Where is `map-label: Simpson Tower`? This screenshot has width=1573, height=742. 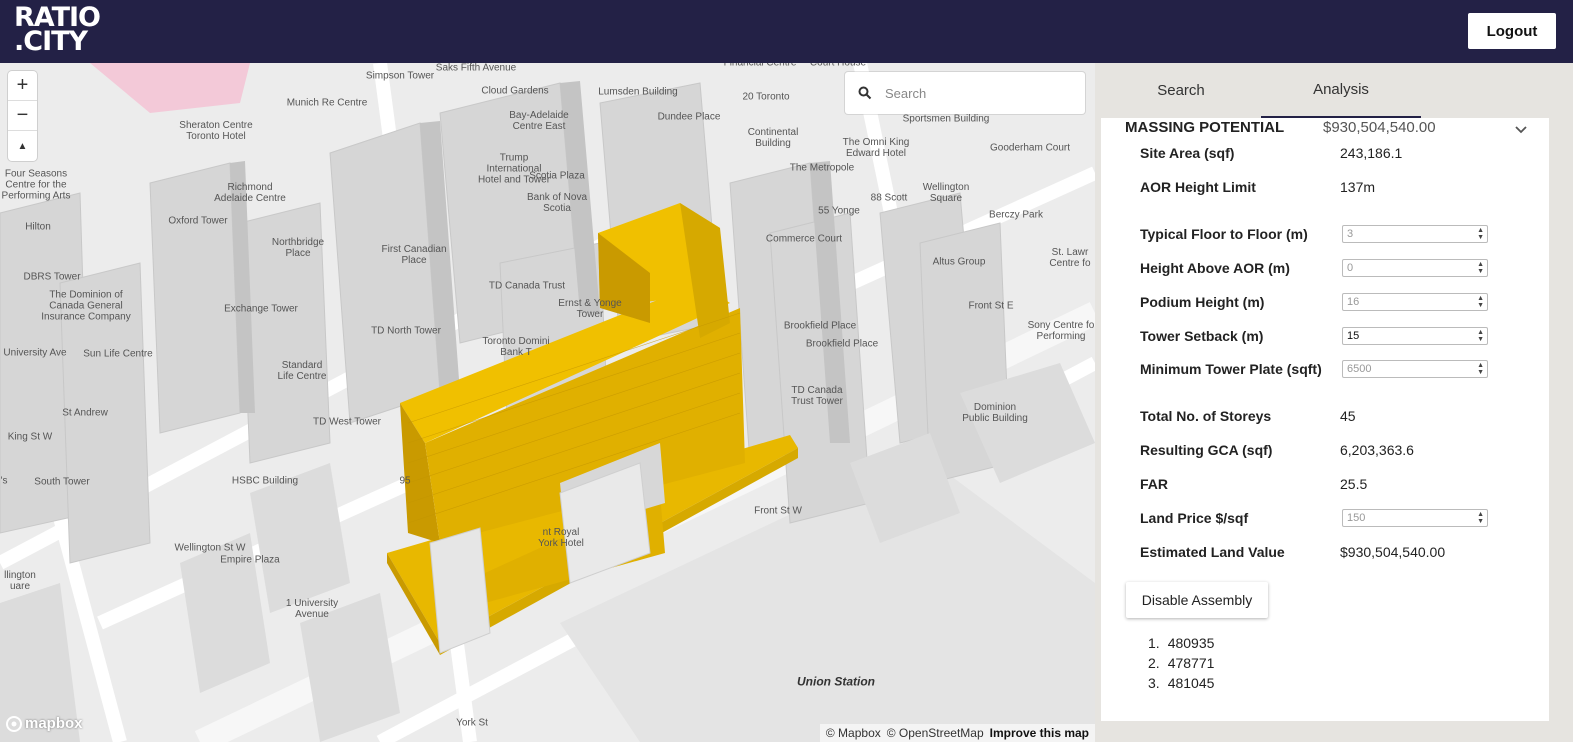 map-label: Simpson Tower is located at coordinates (400, 76).